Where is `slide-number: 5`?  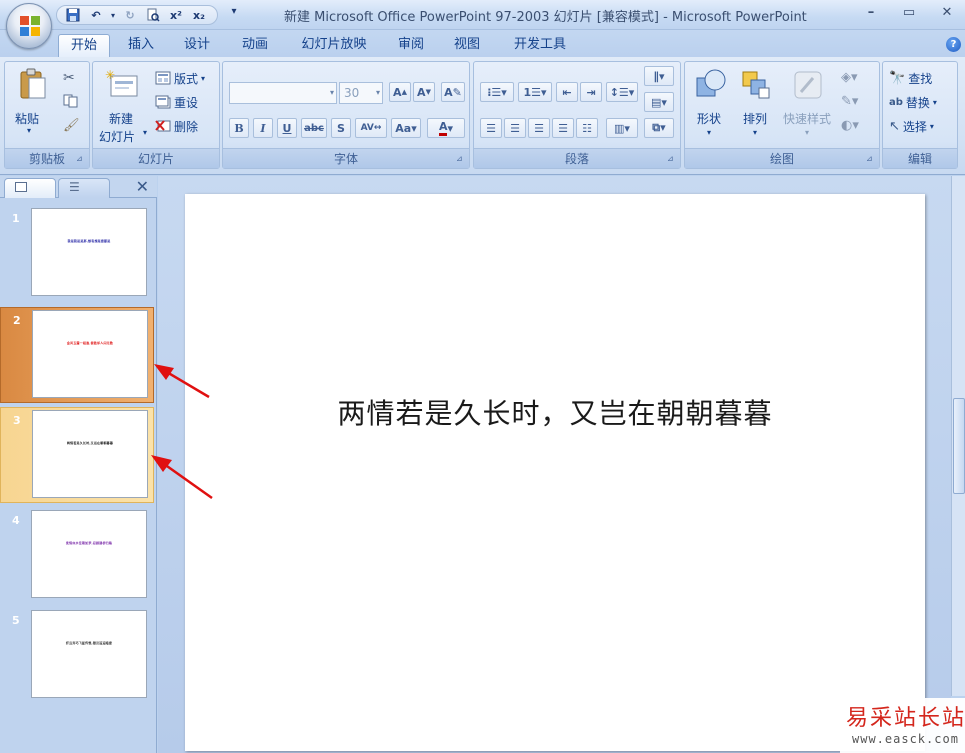
slide-number: 5 is located at coordinates (16, 620).